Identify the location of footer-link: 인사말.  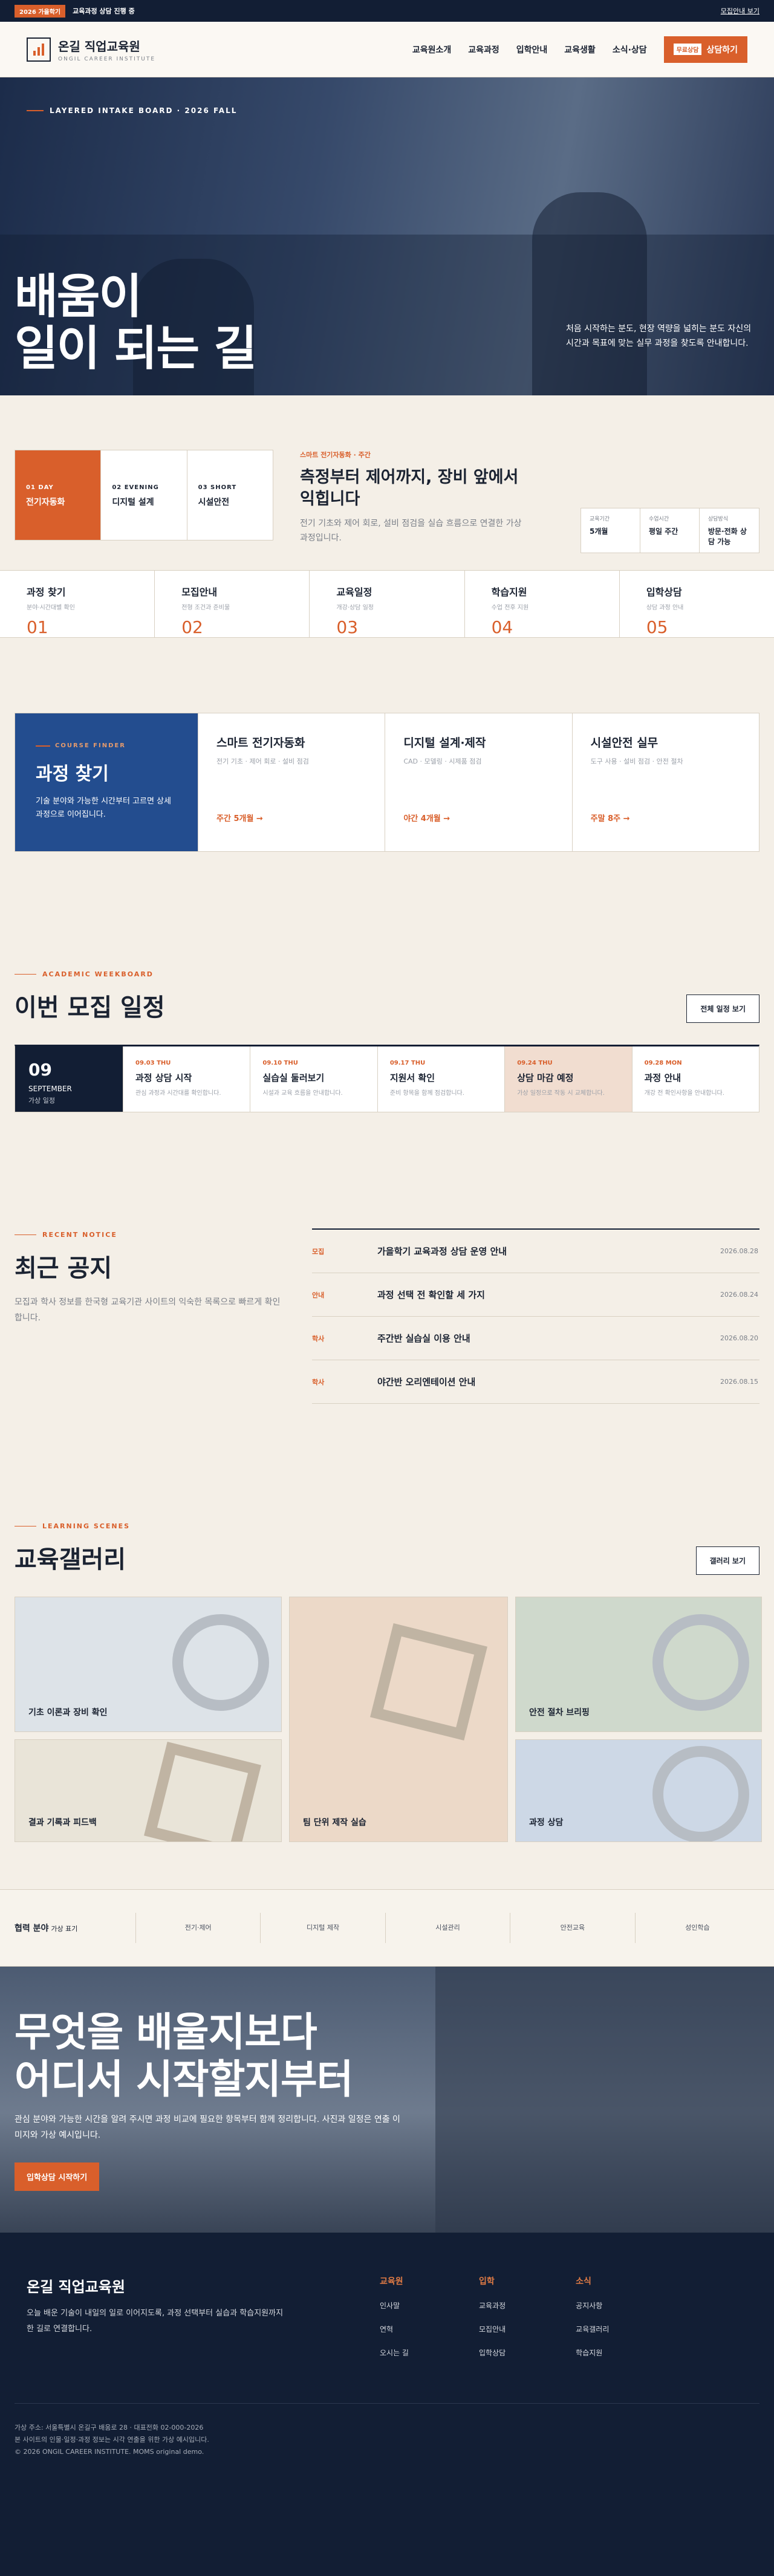
(394, 2305).